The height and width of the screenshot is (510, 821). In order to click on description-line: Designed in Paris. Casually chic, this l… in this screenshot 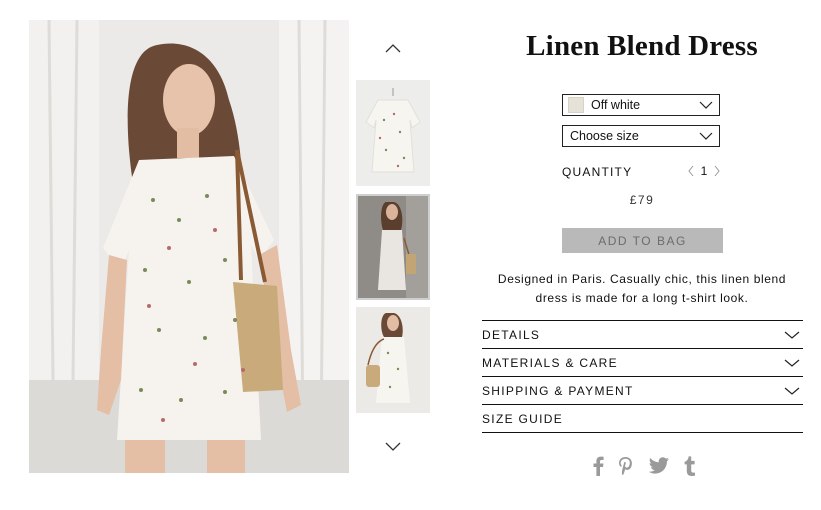, I will do `click(642, 279)`.